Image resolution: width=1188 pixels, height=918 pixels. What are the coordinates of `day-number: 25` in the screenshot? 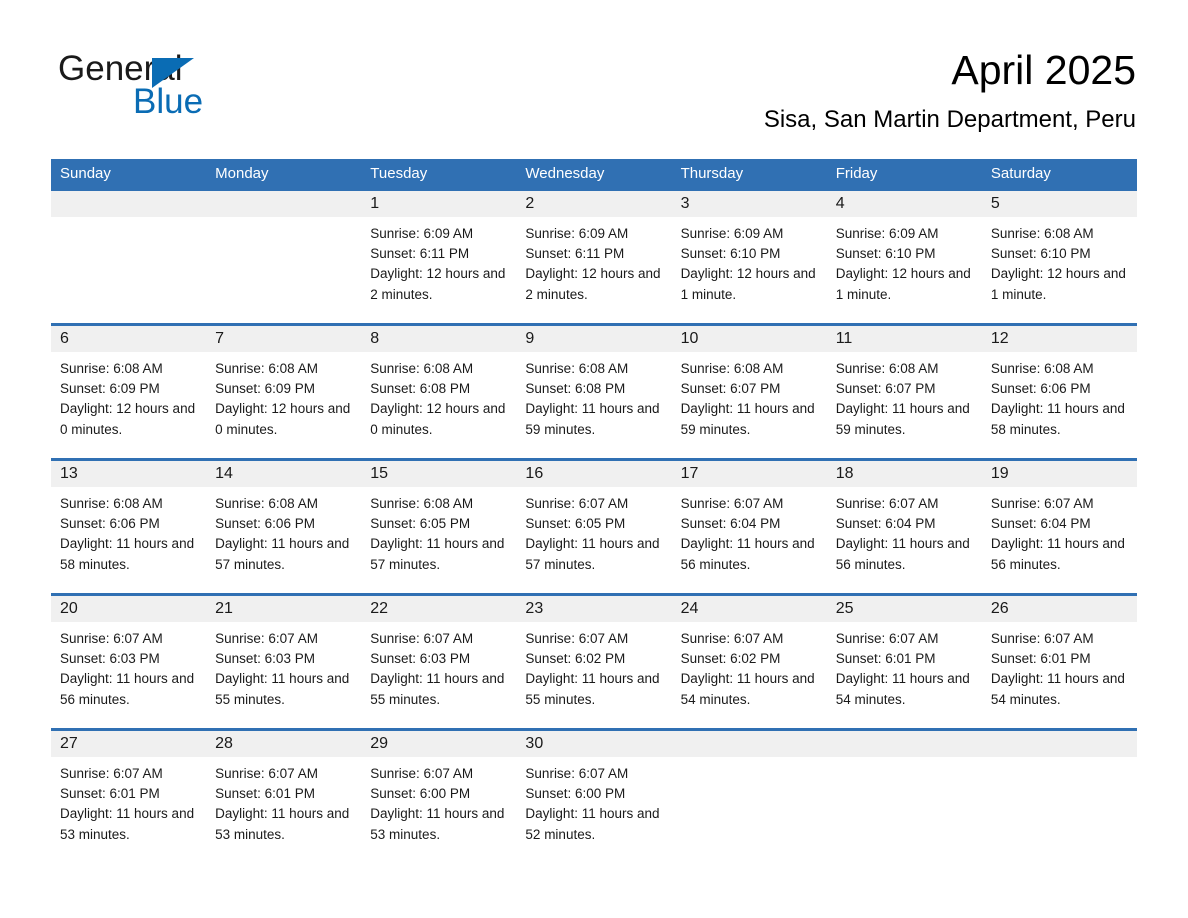 It's located at (844, 608).